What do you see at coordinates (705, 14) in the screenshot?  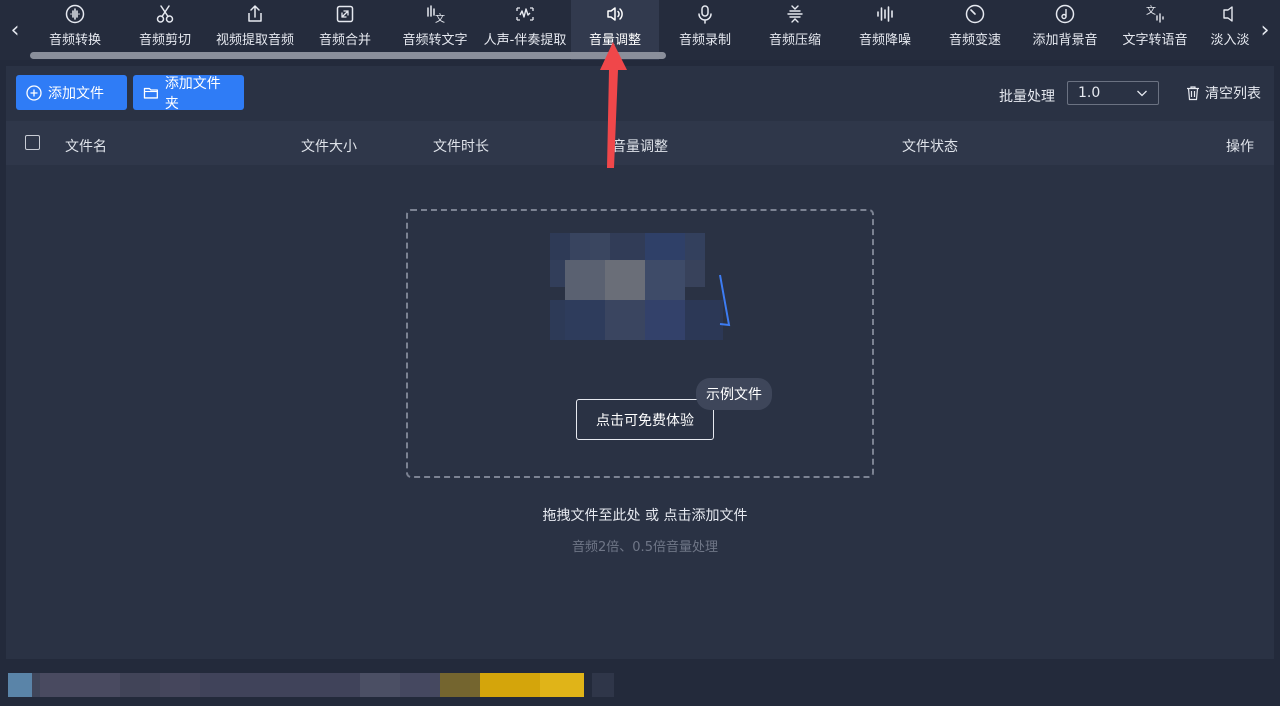 I see `microphone-icon` at bounding box center [705, 14].